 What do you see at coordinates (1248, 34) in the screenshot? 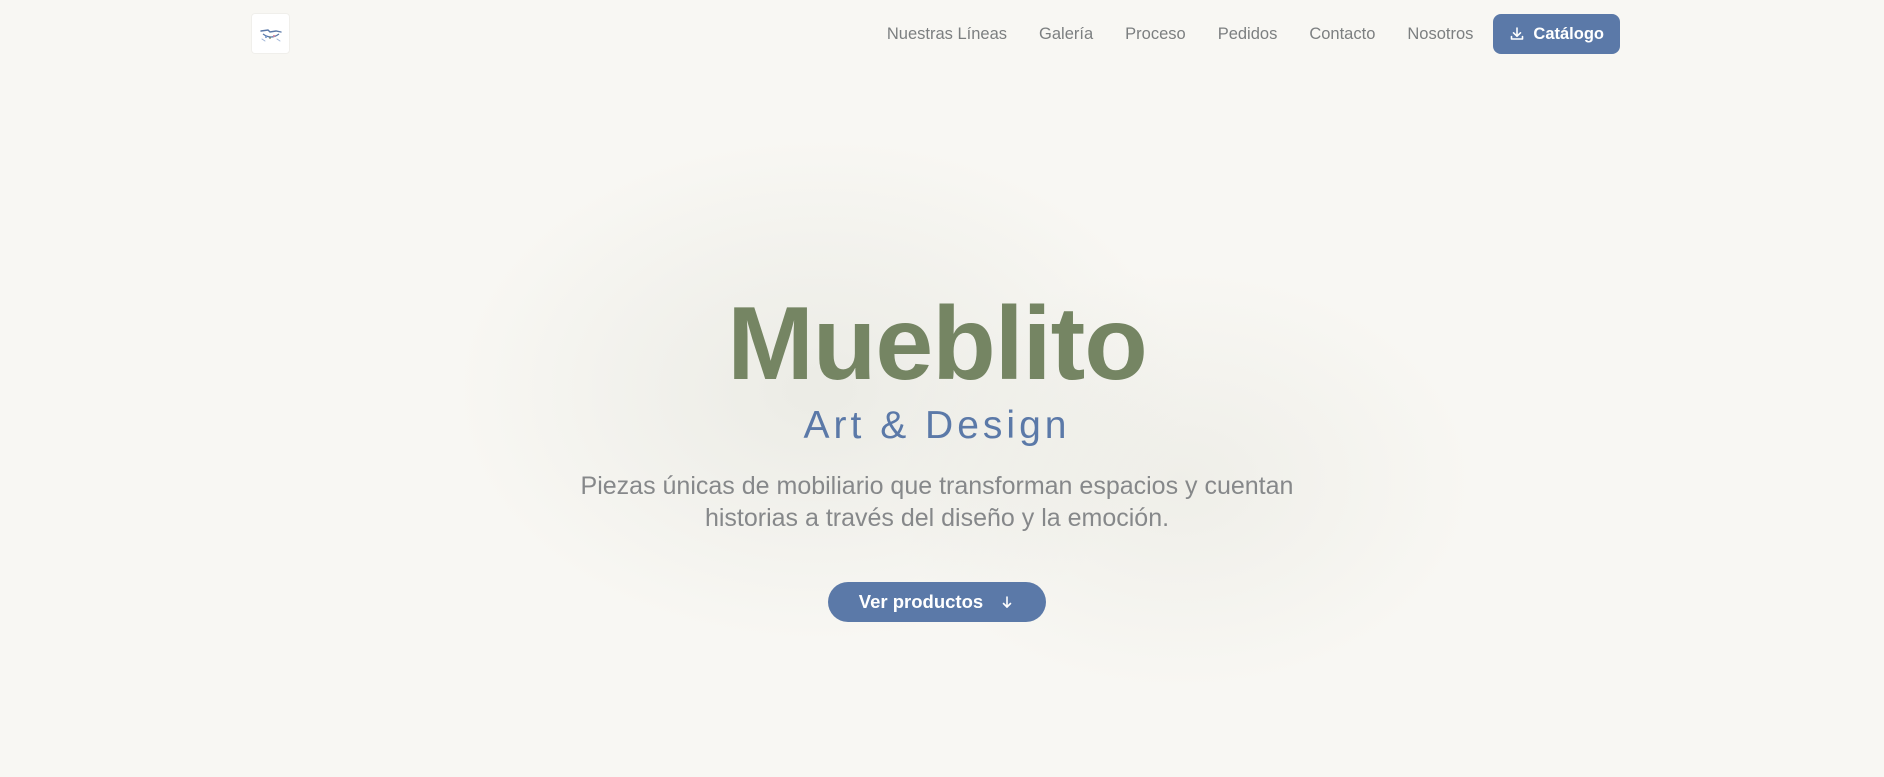
I see `nav-link-pedidos: Pedidos` at bounding box center [1248, 34].